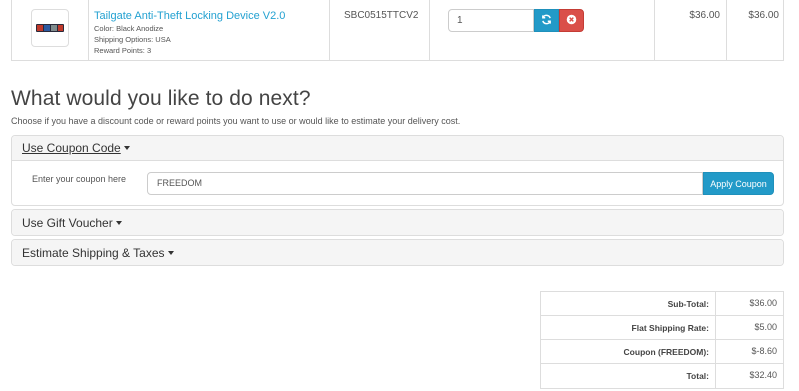 The image size is (799, 391). What do you see at coordinates (132, 39) in the screenshot?
I see `product-option: Shipping Options: USA` at bounding box center [132, 39].